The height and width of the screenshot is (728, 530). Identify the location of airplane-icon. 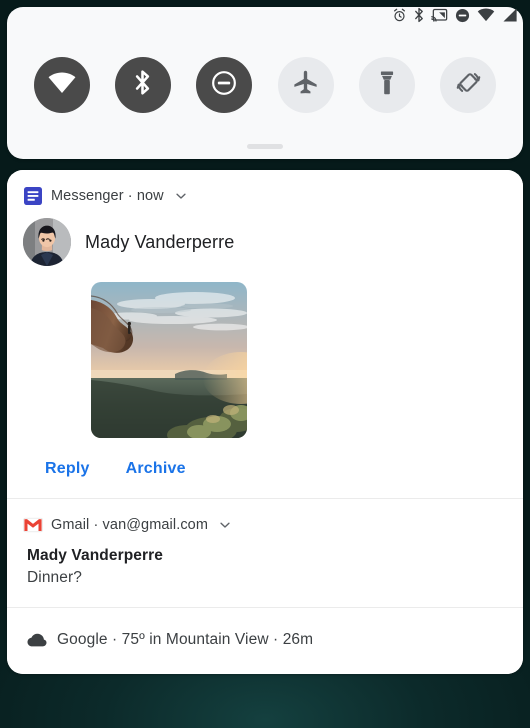
(305, 85).